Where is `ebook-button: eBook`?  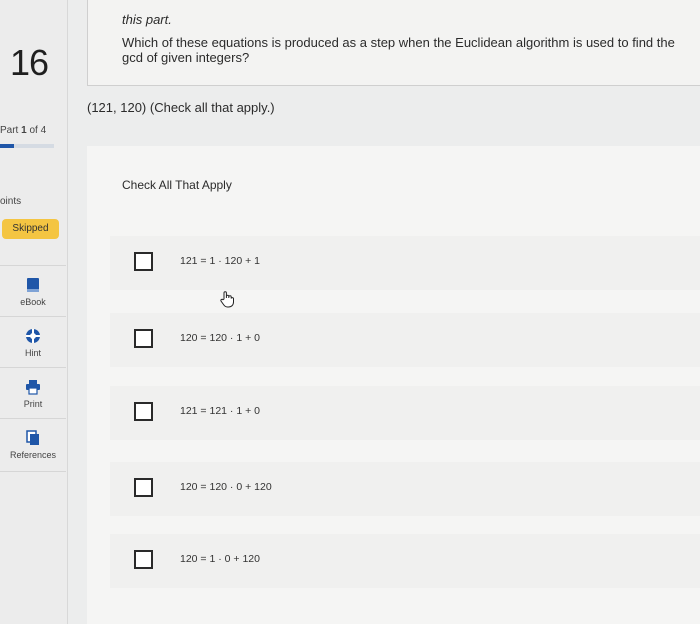 ebook-button: eBook is located at coordinates (33, 290).